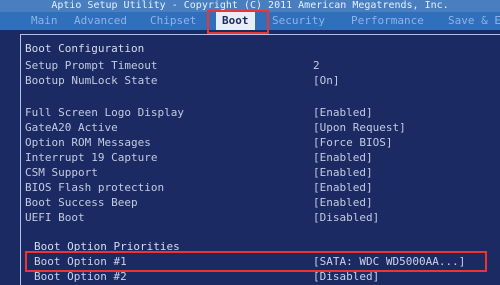 This screenshot has width=500, height=285. What do you see at coordinates (343, 158) in the screenshot?
I see `interrupt-19-value: [Enabled]` at bounding box center [343, 158].